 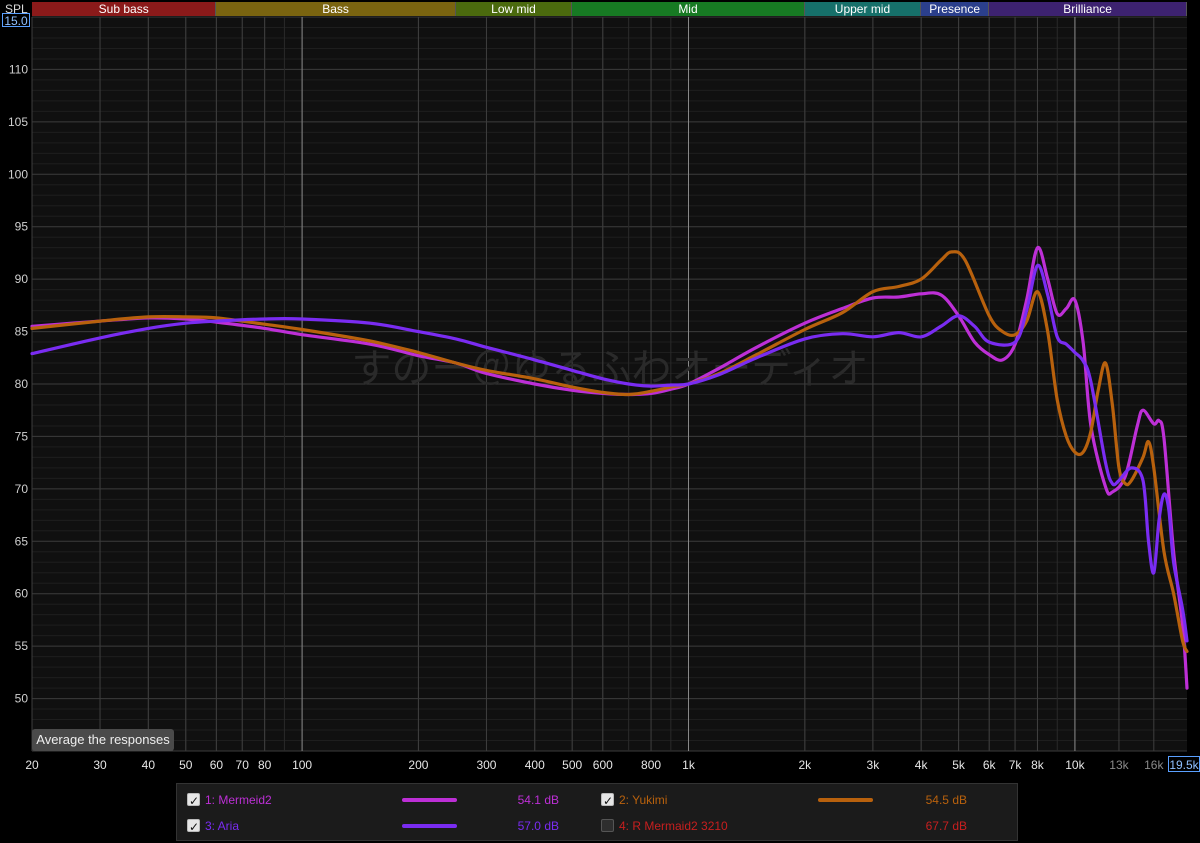 What do you see at coordinates (336, 9) in the screenshot?
I see `band-bass: Bass` at bounding box center [336, 9].